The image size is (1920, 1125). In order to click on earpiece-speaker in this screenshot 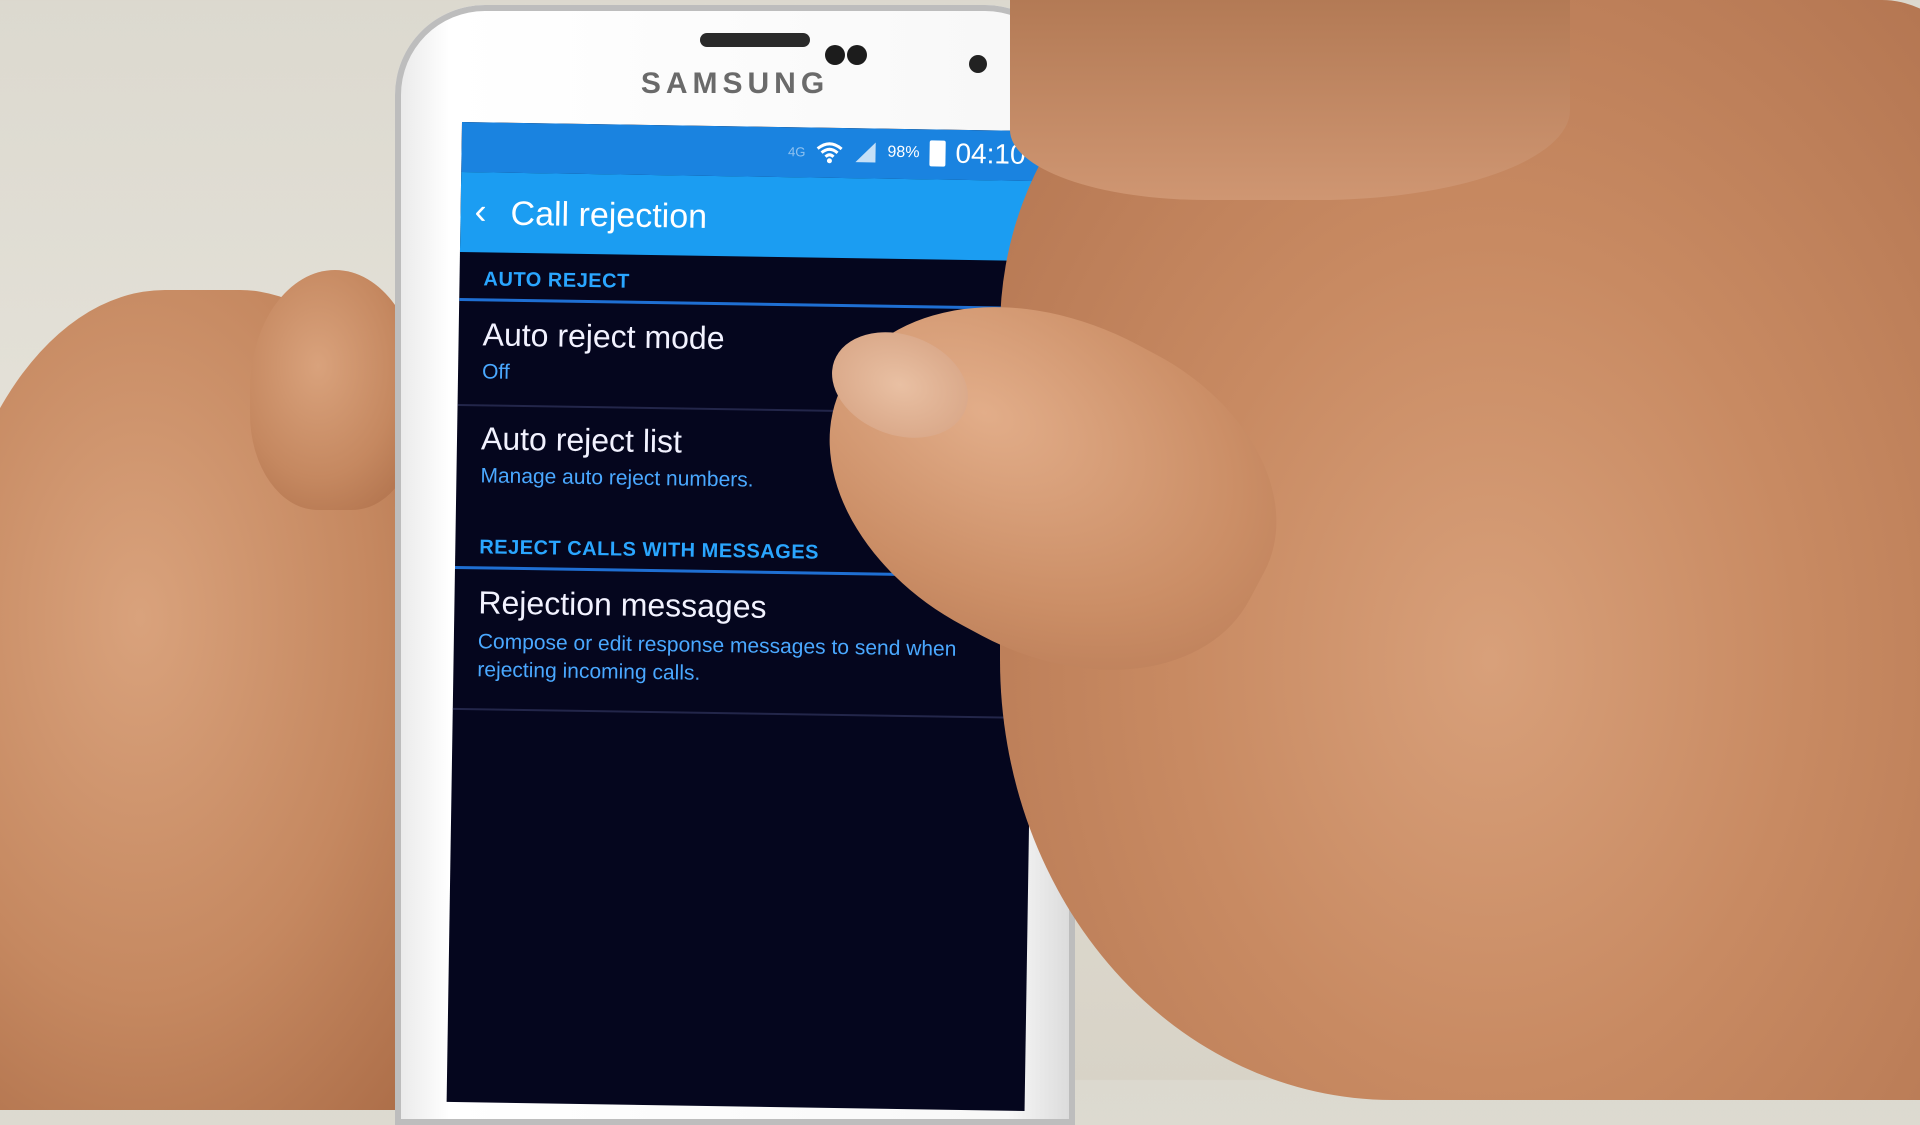, I will do `click(755, 40)`.